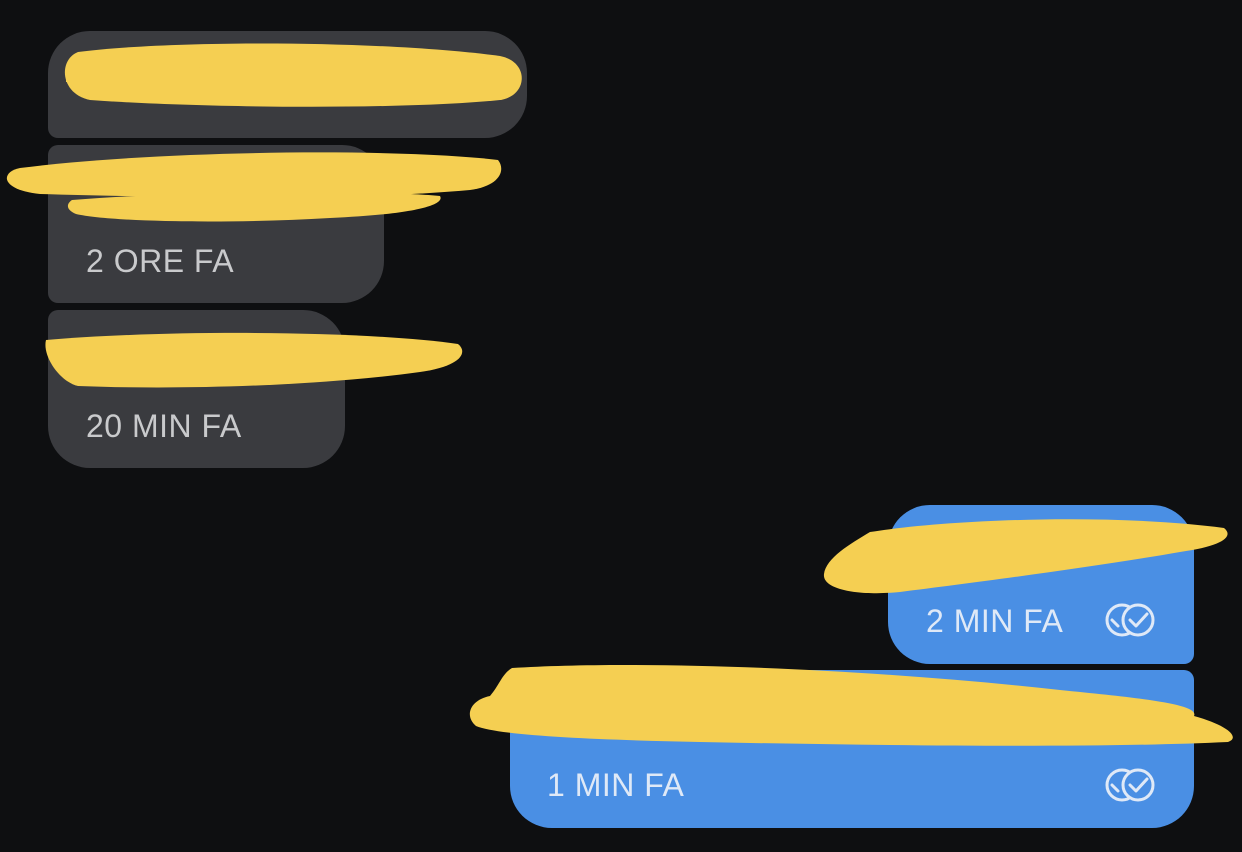 The image size is (1242, 852). What do you see at coordinates (160, 261) in the screenshot?
I see `message-timestamp: 2 ORE FA` at bounding box center [160, 261].